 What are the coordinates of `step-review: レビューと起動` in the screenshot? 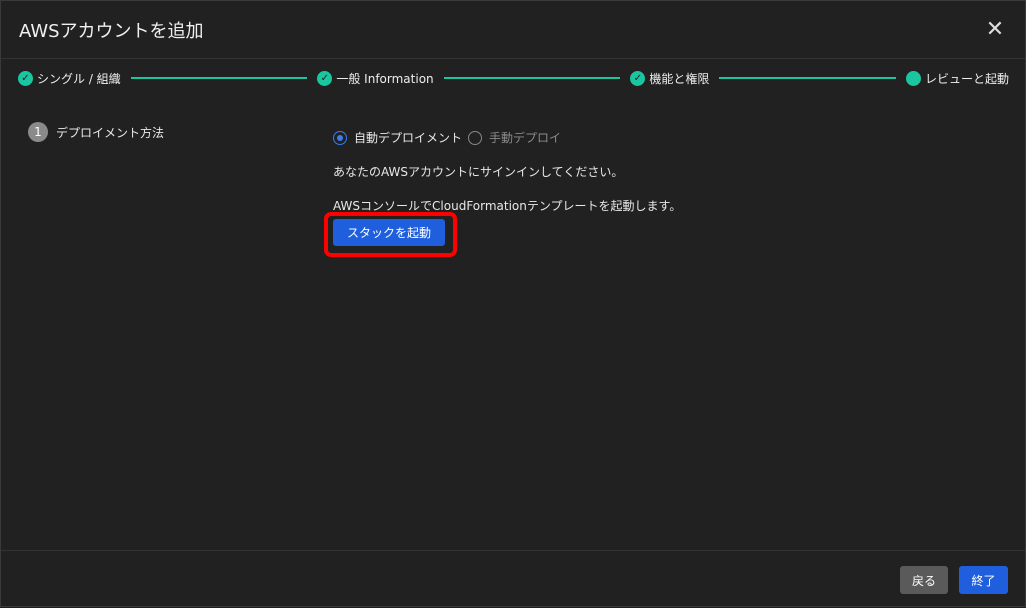 It's located at (957, 78).